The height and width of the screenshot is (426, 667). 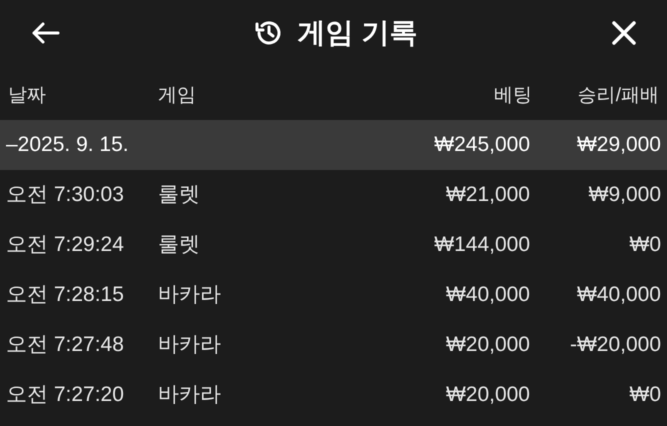 What do you see at coordinates (65, 295) in the screenshot?
I see `time-cell-text: 오전 7:28:15` at bounding box center [65, 295].